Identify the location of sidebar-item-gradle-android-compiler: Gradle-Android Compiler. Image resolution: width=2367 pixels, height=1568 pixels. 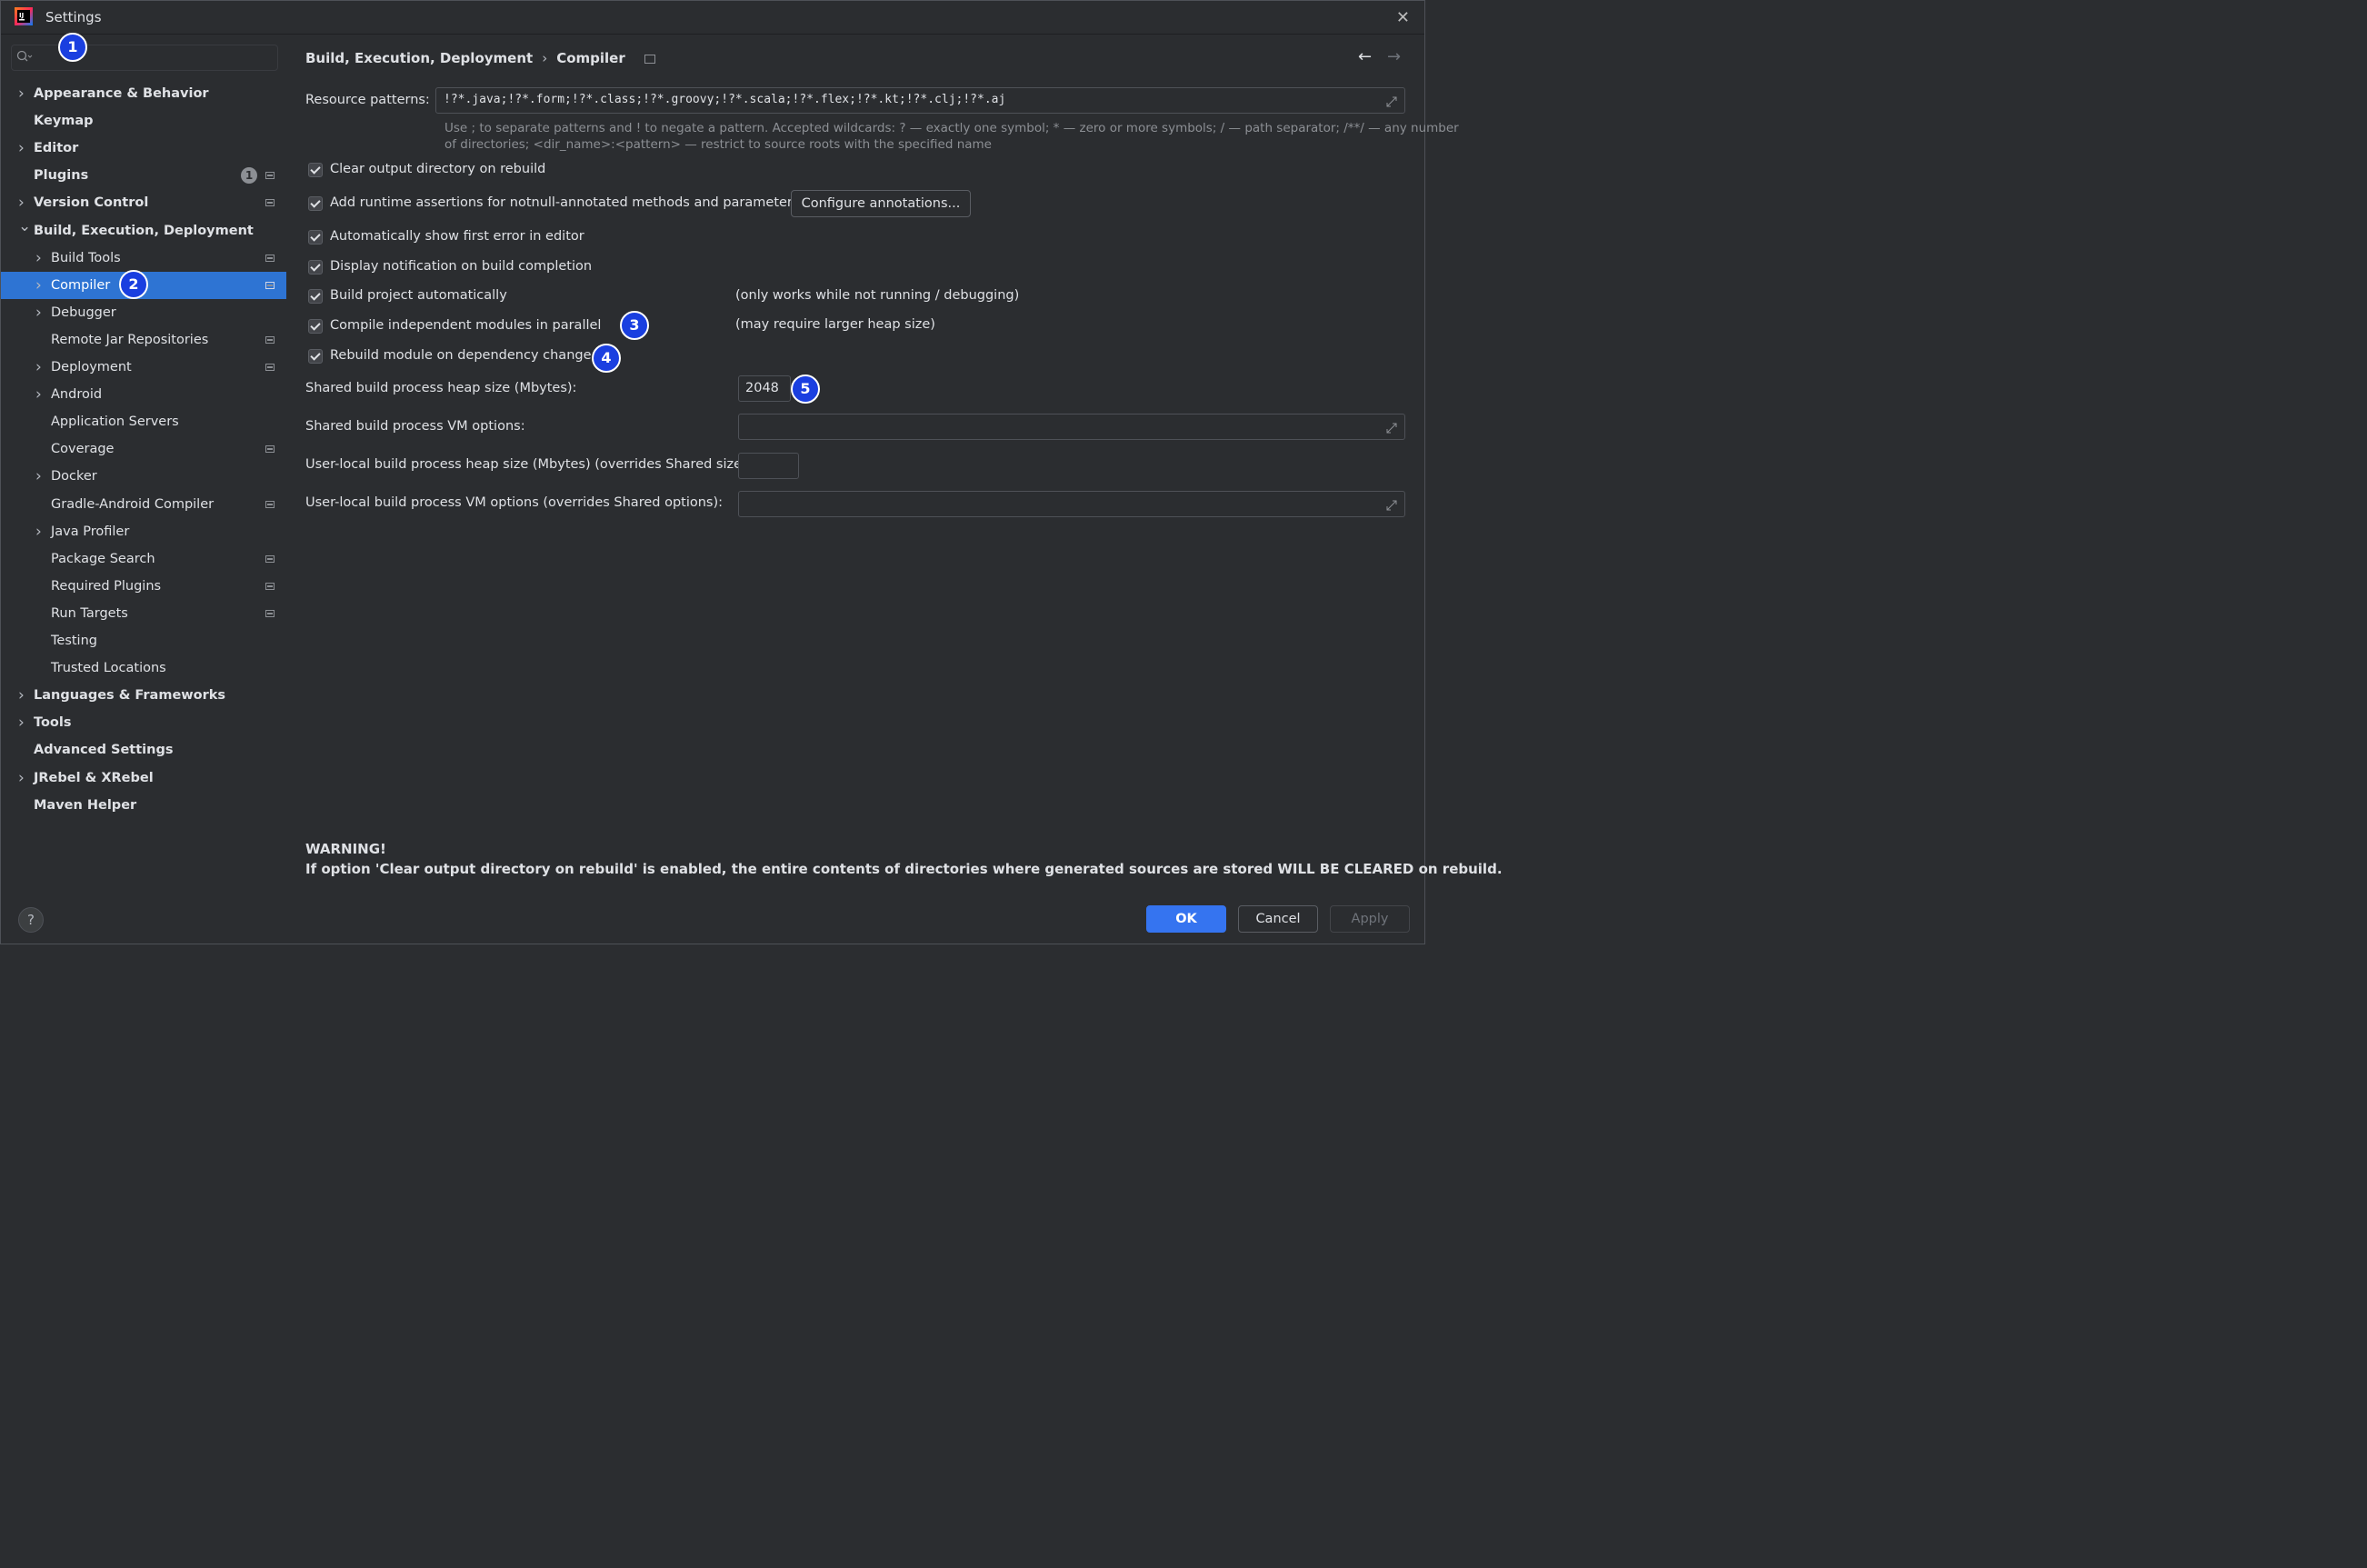
(144, 505).